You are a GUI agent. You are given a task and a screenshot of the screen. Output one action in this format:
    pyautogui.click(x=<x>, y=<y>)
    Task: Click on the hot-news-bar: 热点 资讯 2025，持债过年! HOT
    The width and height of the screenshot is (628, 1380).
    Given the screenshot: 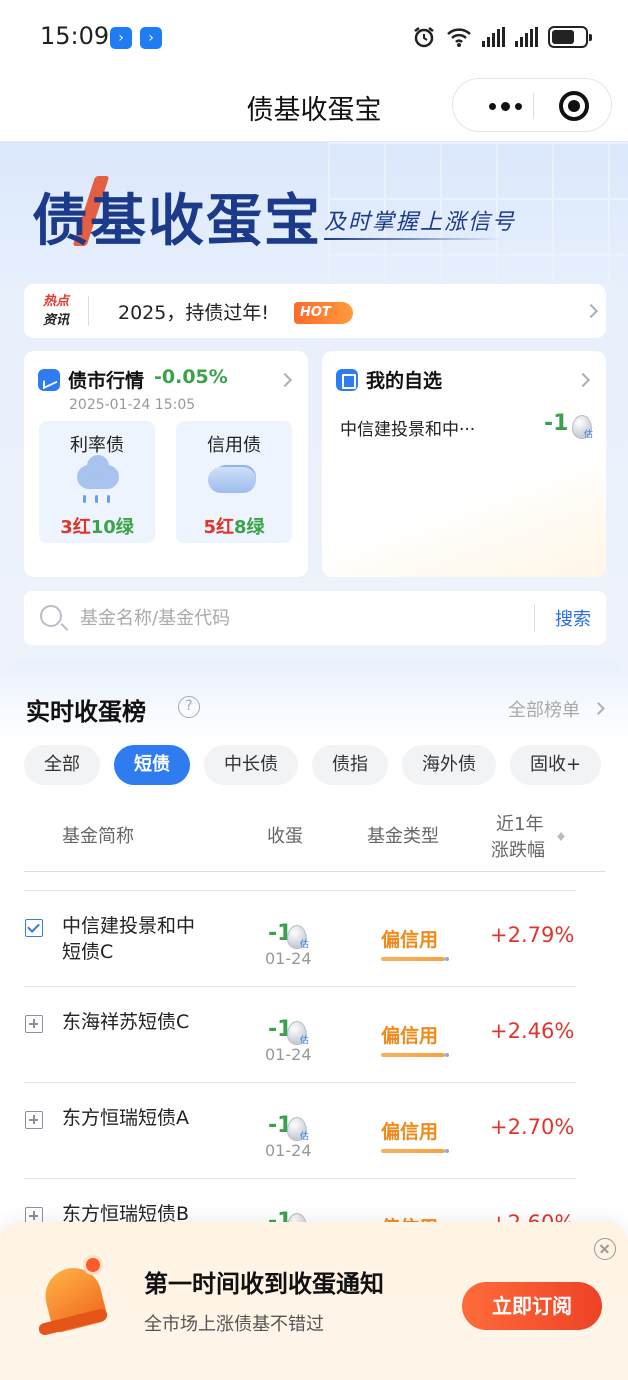 What is the action you would take?
    pyautogui.click(x=315, y=311)
    